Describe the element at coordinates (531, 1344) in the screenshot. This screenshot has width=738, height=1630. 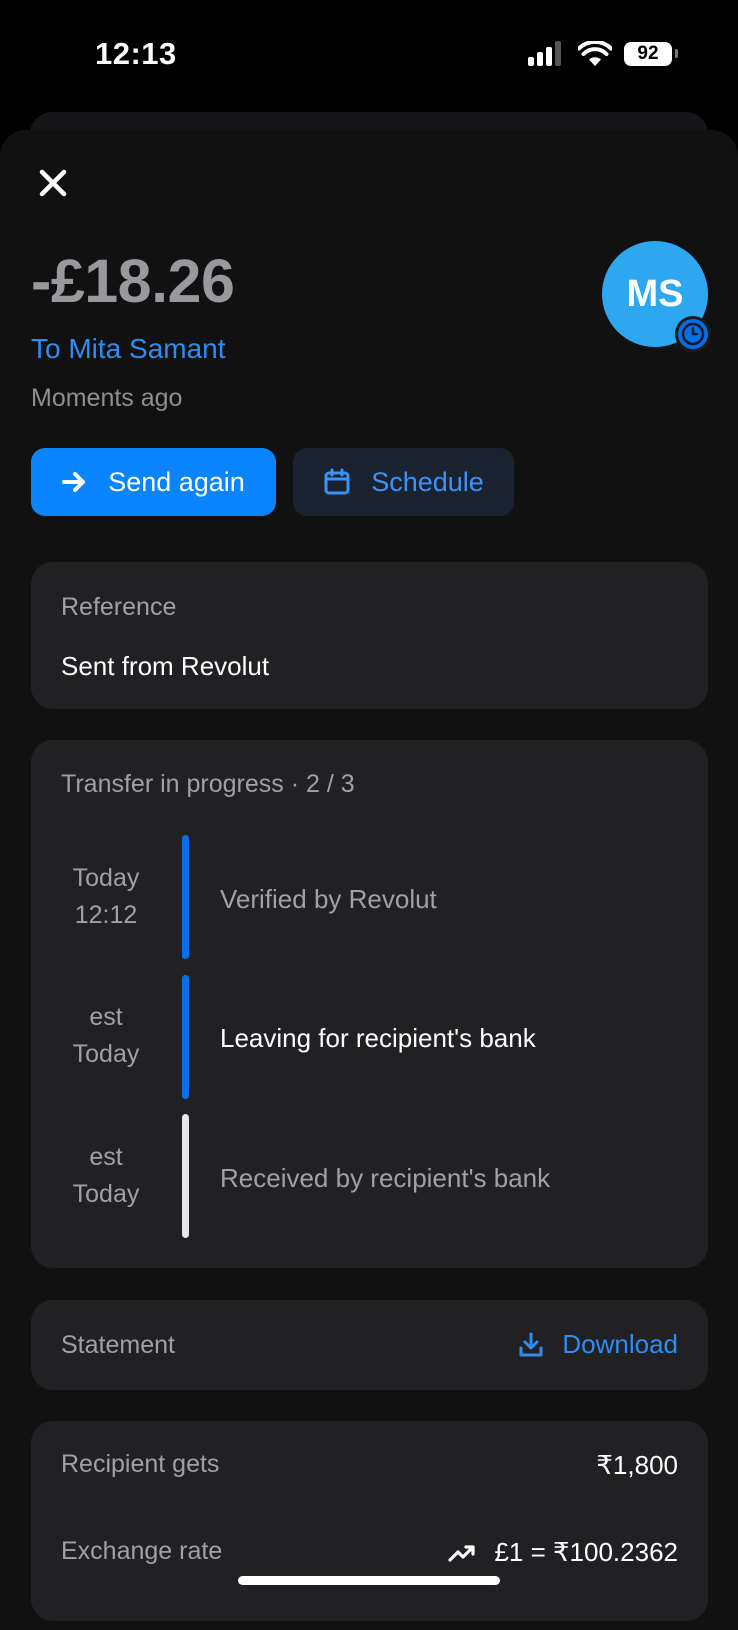
I see `download-icon` at that location.